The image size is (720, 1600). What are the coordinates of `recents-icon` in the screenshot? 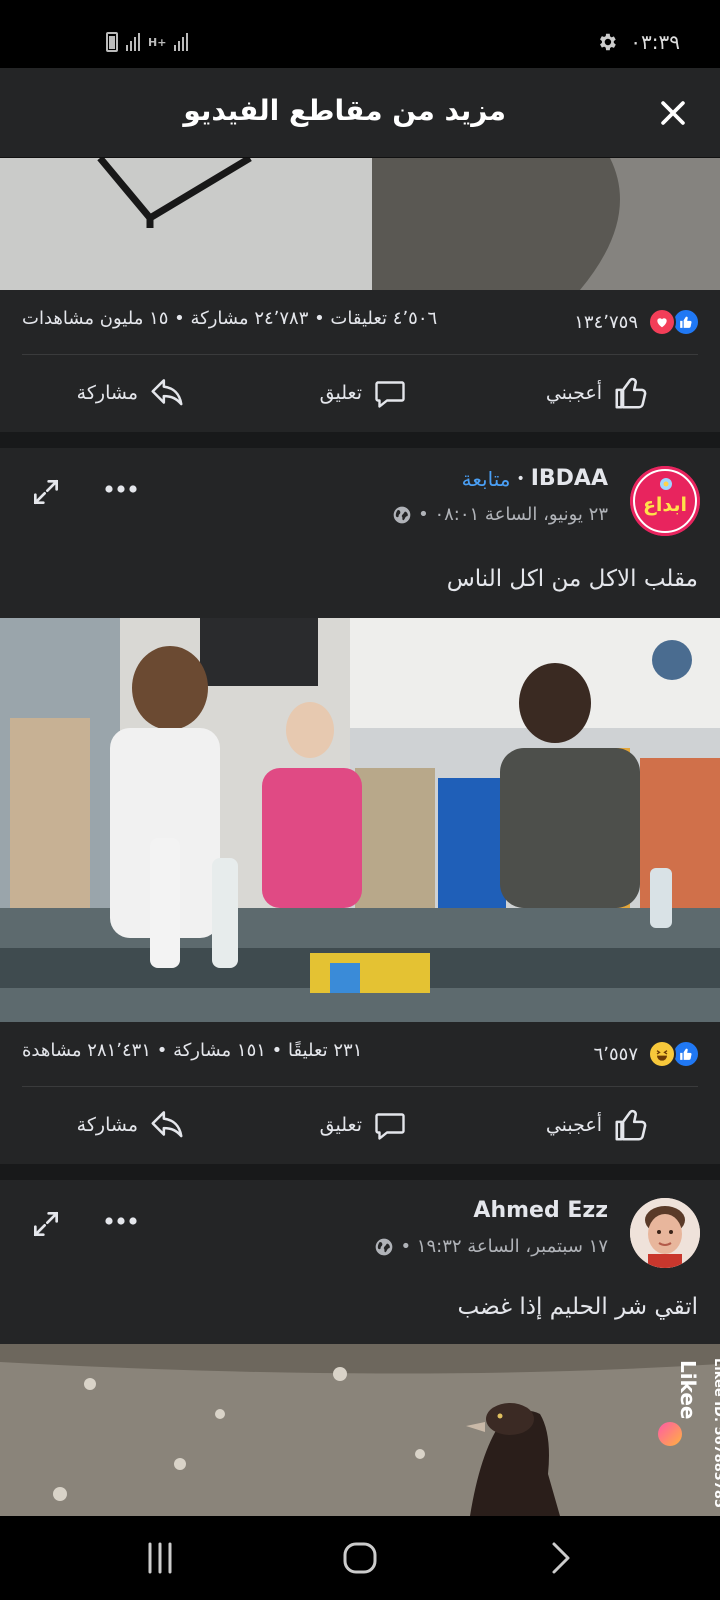 It's located at (160, 1558).